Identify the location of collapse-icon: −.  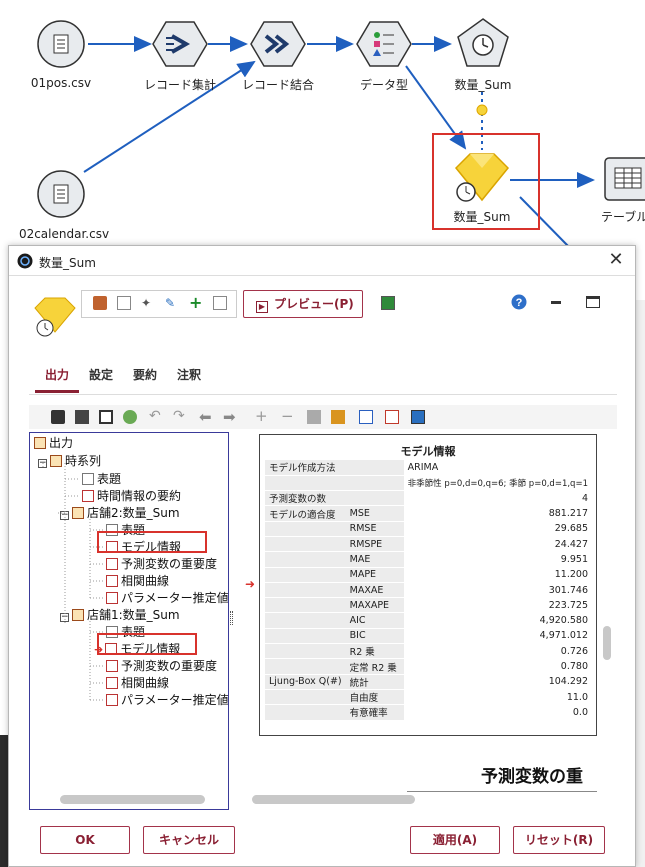
(288, 416).